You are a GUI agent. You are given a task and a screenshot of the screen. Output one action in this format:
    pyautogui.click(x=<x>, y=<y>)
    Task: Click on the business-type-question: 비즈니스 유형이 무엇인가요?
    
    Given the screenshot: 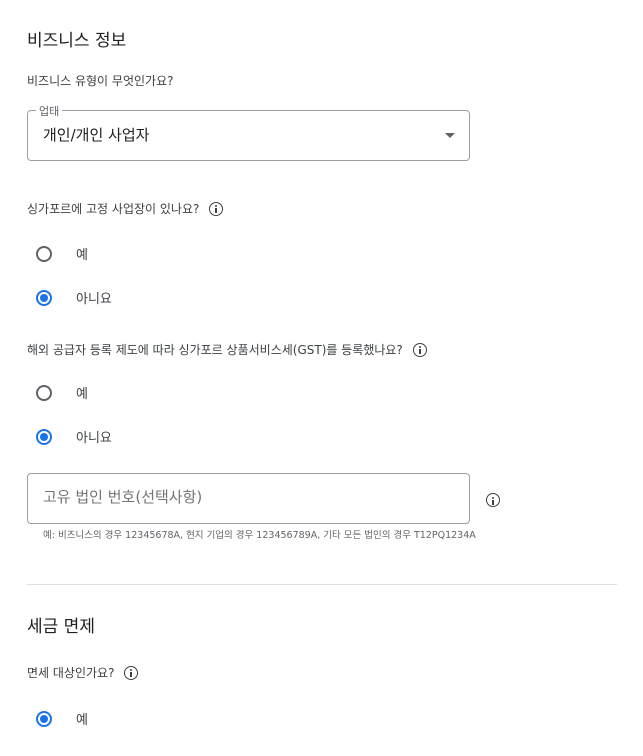 What is the action you would take?
    pyautogui.click(x=100, y=80)
    